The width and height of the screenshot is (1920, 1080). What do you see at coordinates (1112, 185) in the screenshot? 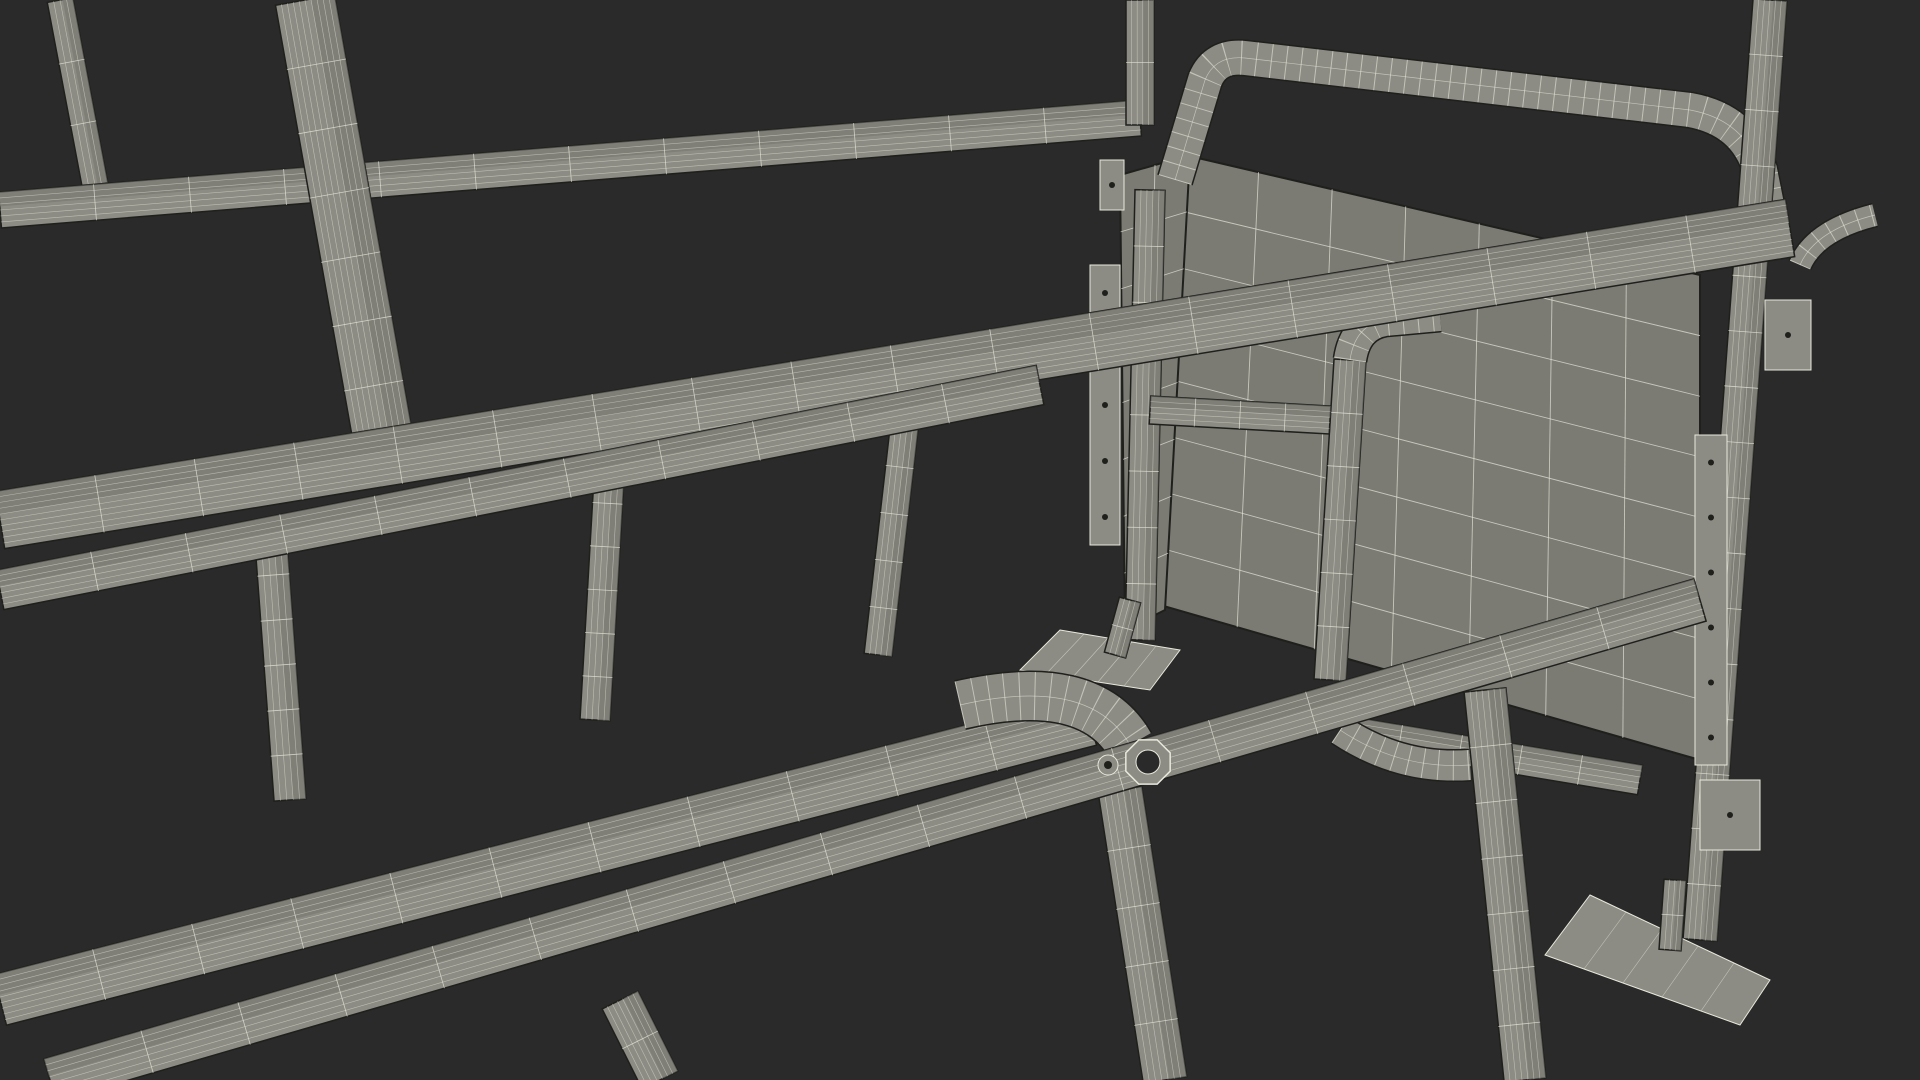
I see `mount-bracket-top` at bounding box center [1112, 185].